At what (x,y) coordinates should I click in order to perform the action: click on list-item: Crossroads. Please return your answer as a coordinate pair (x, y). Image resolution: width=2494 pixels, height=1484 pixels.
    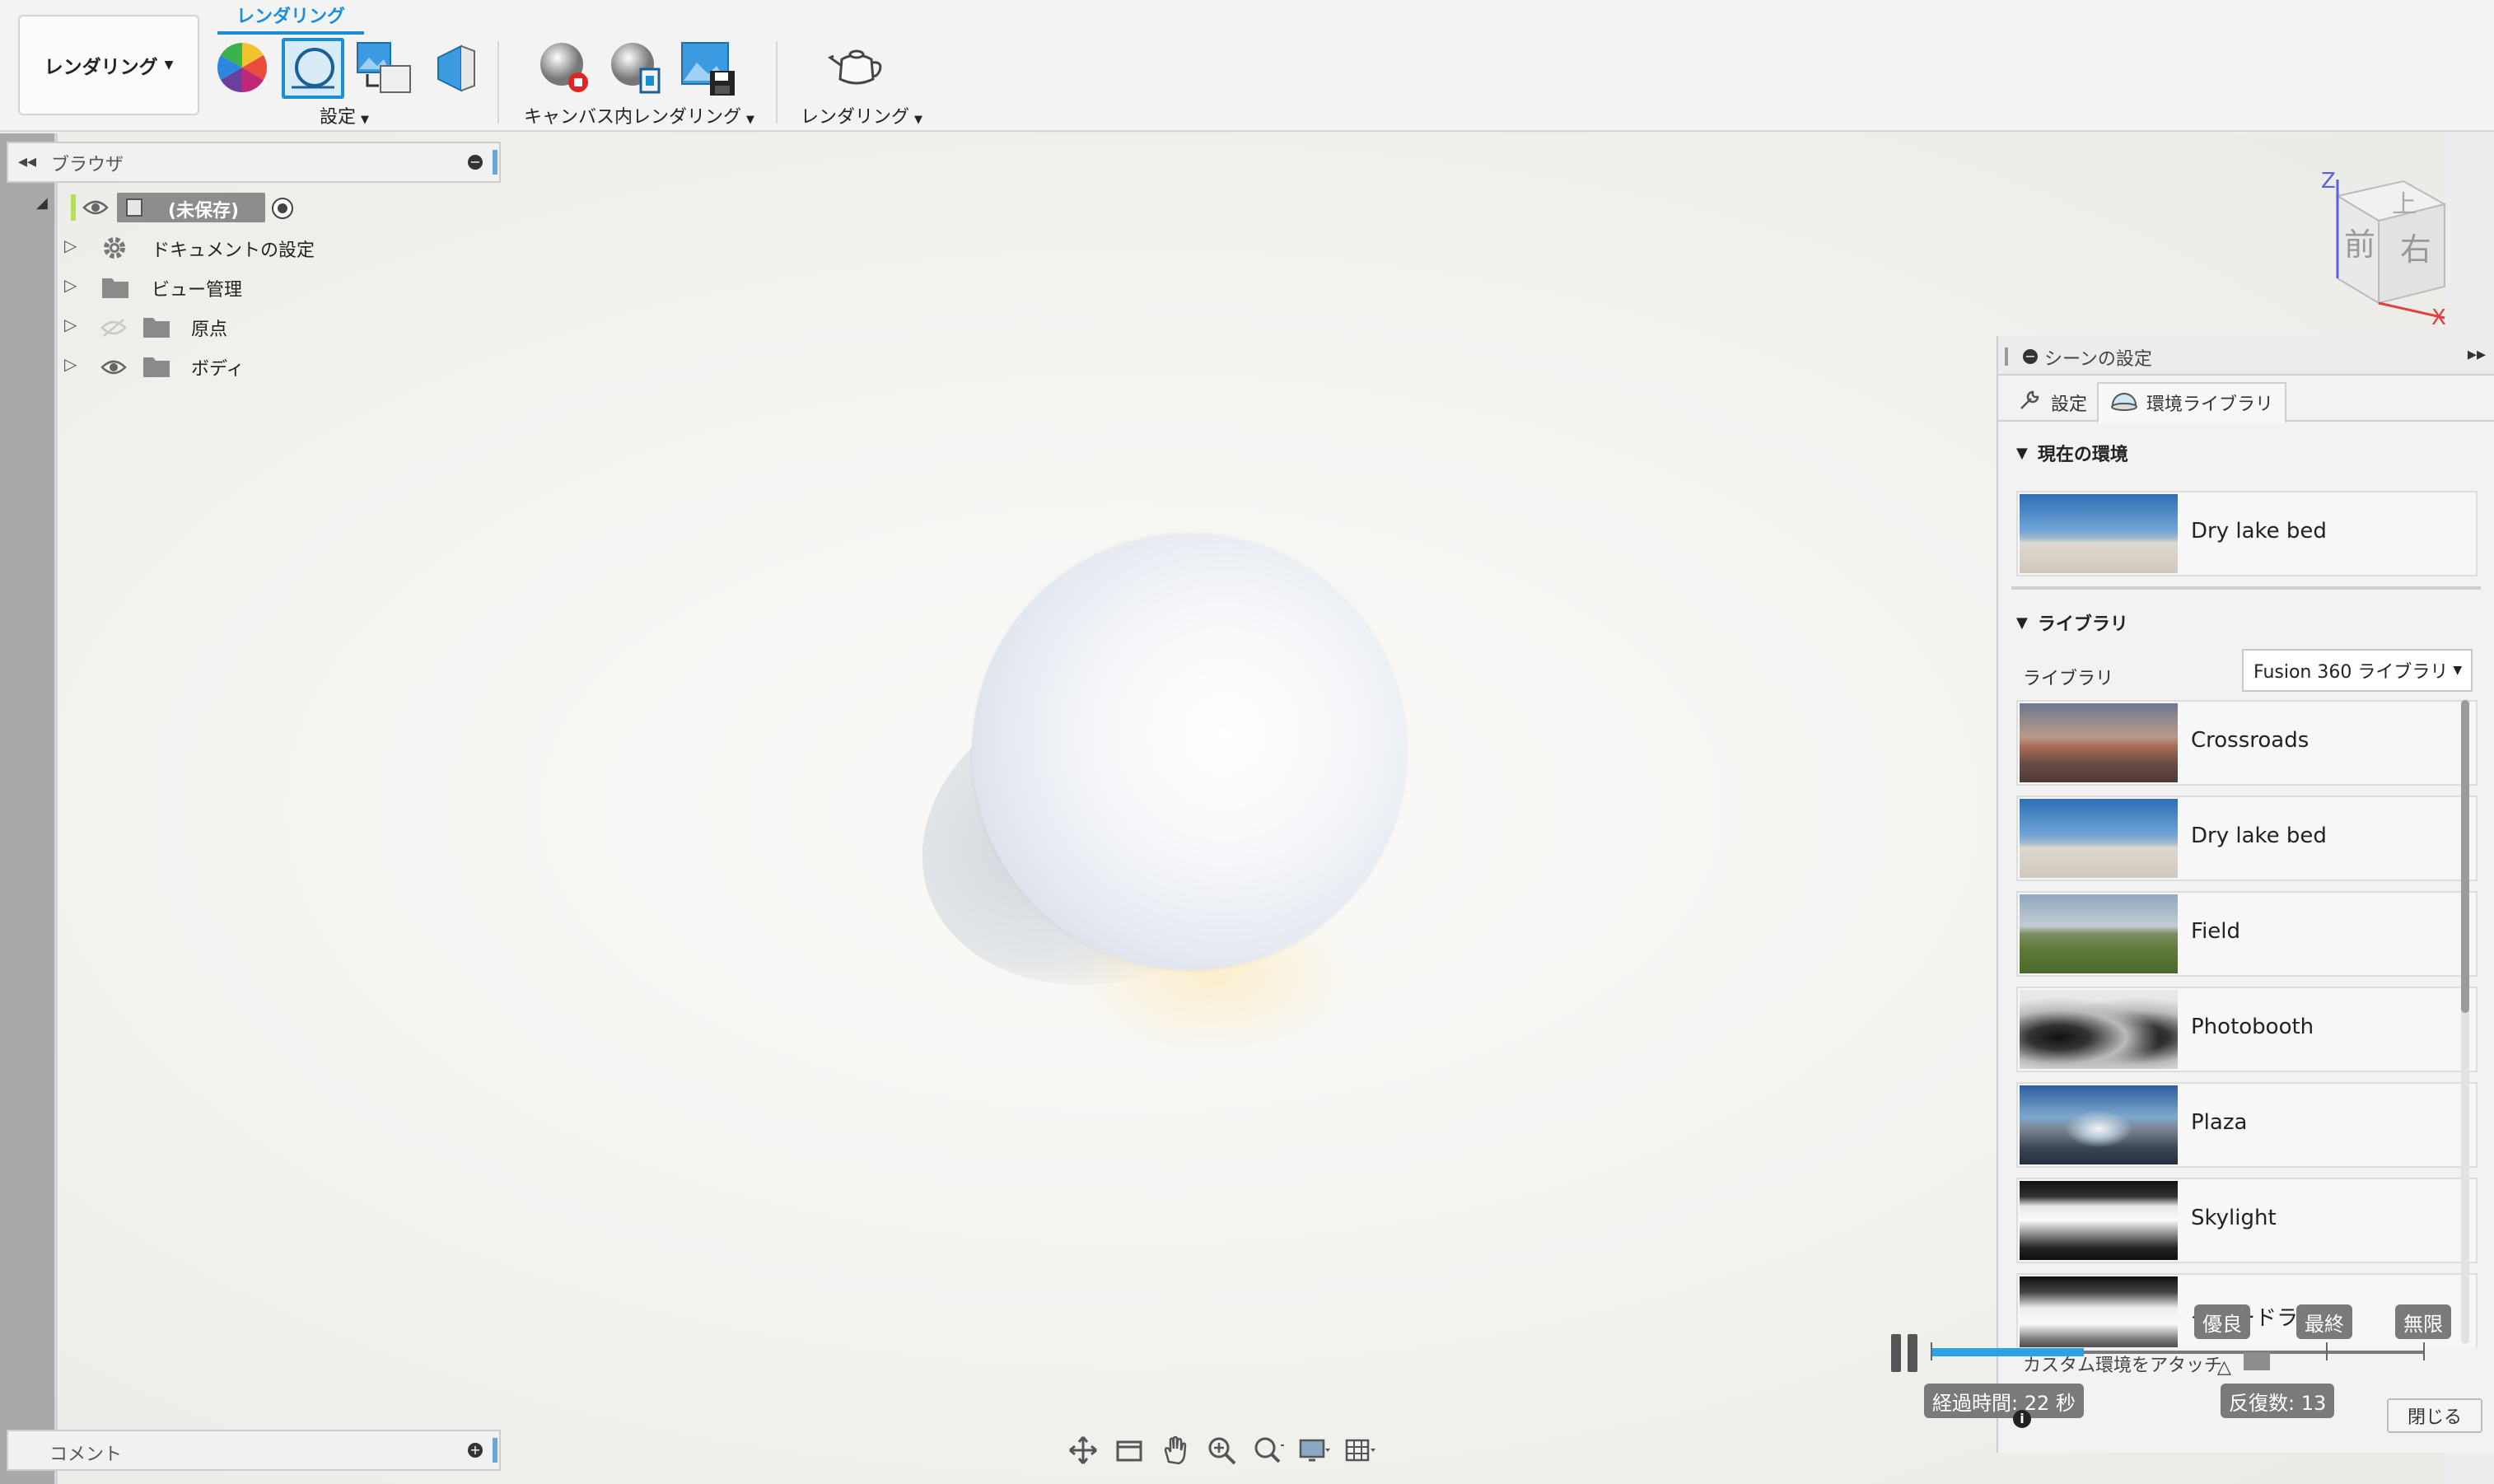
    Looking at the image, I should click on (2247, 743).